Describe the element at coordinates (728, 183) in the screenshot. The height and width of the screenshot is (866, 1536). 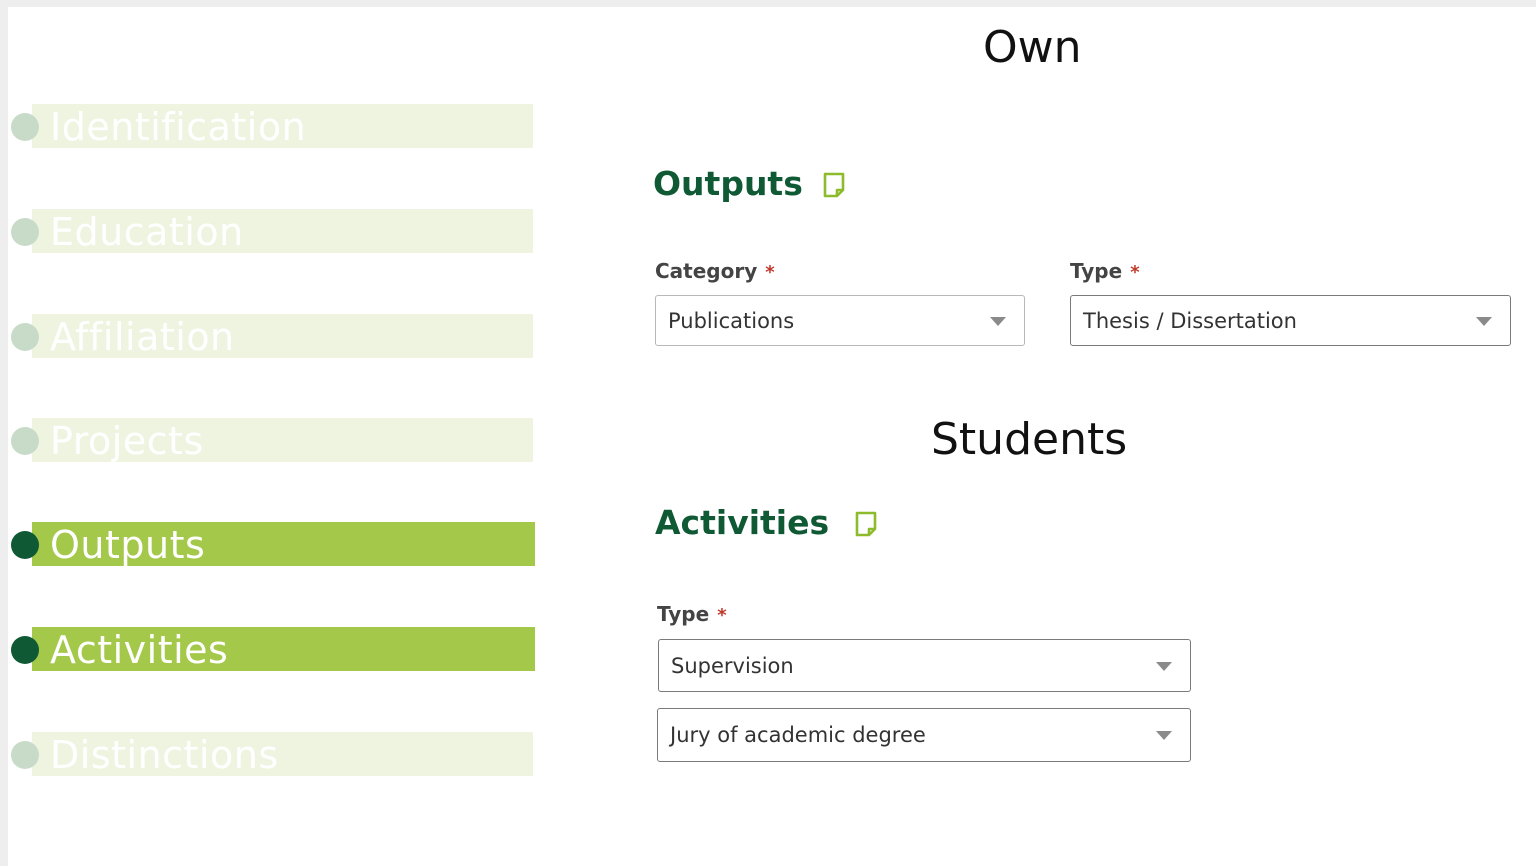
I see `outputs-heading: Outputs` at that location.